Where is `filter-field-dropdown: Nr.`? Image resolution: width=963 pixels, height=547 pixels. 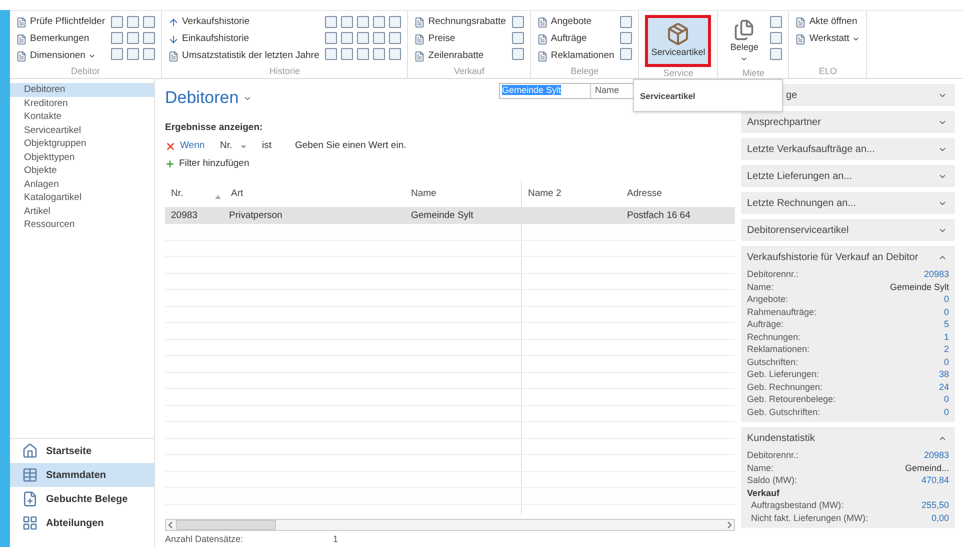 filter-field-dropdown: Nr. is located at coordinates (241, 146).